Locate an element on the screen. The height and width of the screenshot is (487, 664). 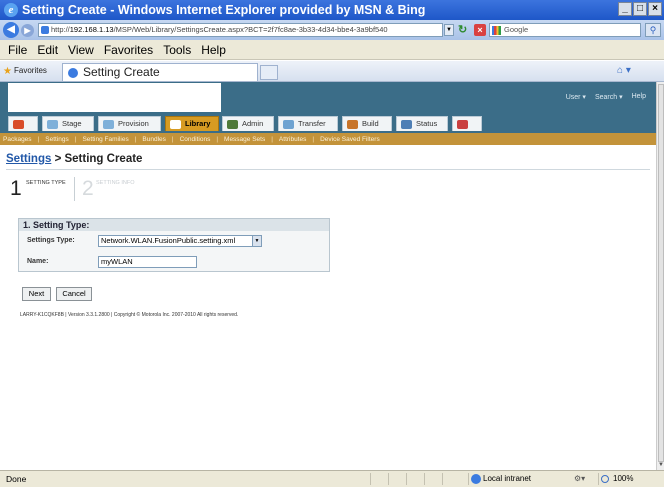
favorites-bar: ★ Favorites Setting Create ⌂ ▾ is located at coordinates (332, 71).